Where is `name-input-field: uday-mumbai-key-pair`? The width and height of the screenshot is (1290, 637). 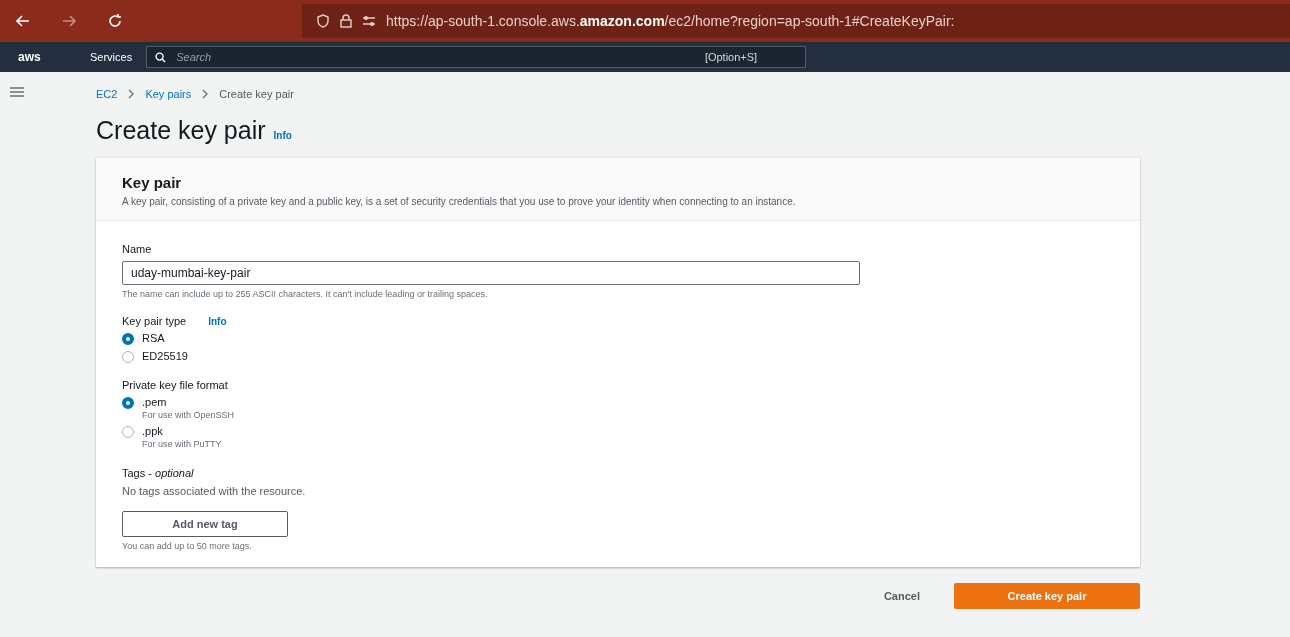
name-input-field: uday-mumbai-key-pair is located at coordinates (491, 273).